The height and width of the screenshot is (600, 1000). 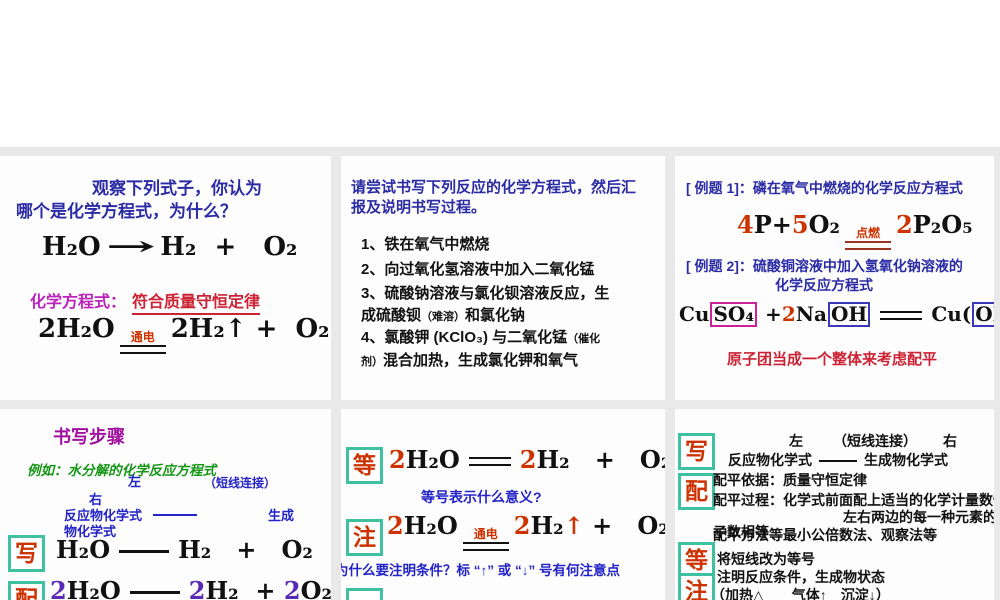 What do you see at coordinates (481, 497) in the screenshot?
I see `equals-meaning-question: 等号表示什么意义?` at bounding box center [481, 497].